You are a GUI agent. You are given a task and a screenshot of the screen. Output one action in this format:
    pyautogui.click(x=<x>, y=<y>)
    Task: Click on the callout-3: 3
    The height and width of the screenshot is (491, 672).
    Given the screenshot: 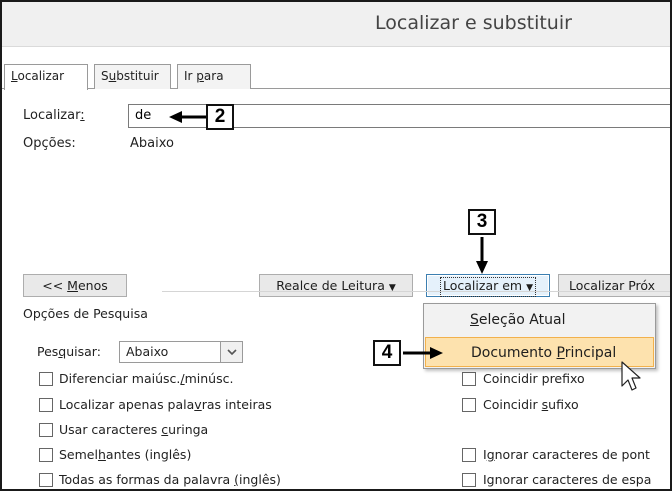 What is the action you would take?
    pyautogui.click(x=482, y=222)
    